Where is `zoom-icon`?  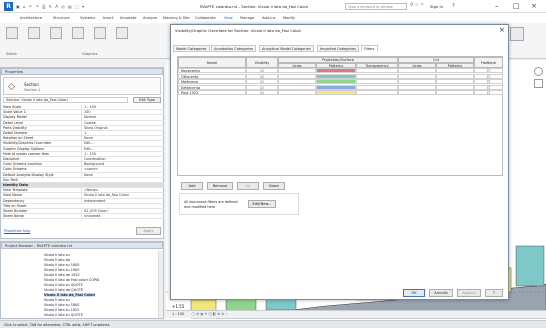
zoom-icon is located at coordinates (538, 83).